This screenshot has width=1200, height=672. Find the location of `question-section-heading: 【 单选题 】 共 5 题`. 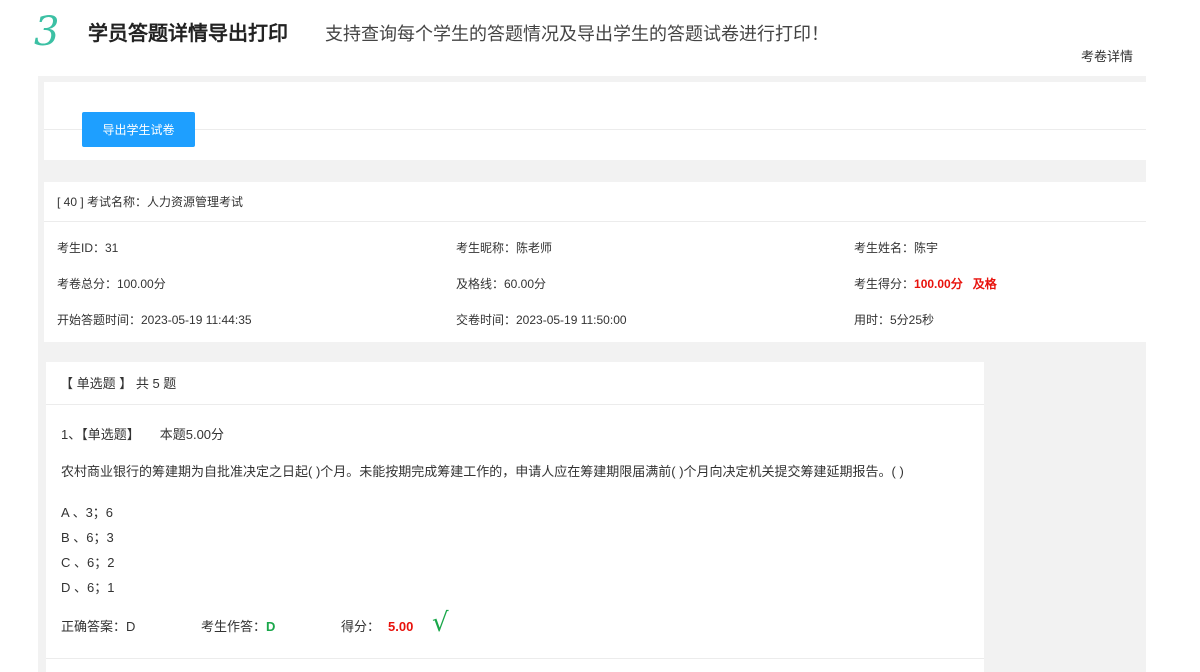

question-section-heading: 【 单选题 】 共 5 题 is located at coordinates (515, 383).